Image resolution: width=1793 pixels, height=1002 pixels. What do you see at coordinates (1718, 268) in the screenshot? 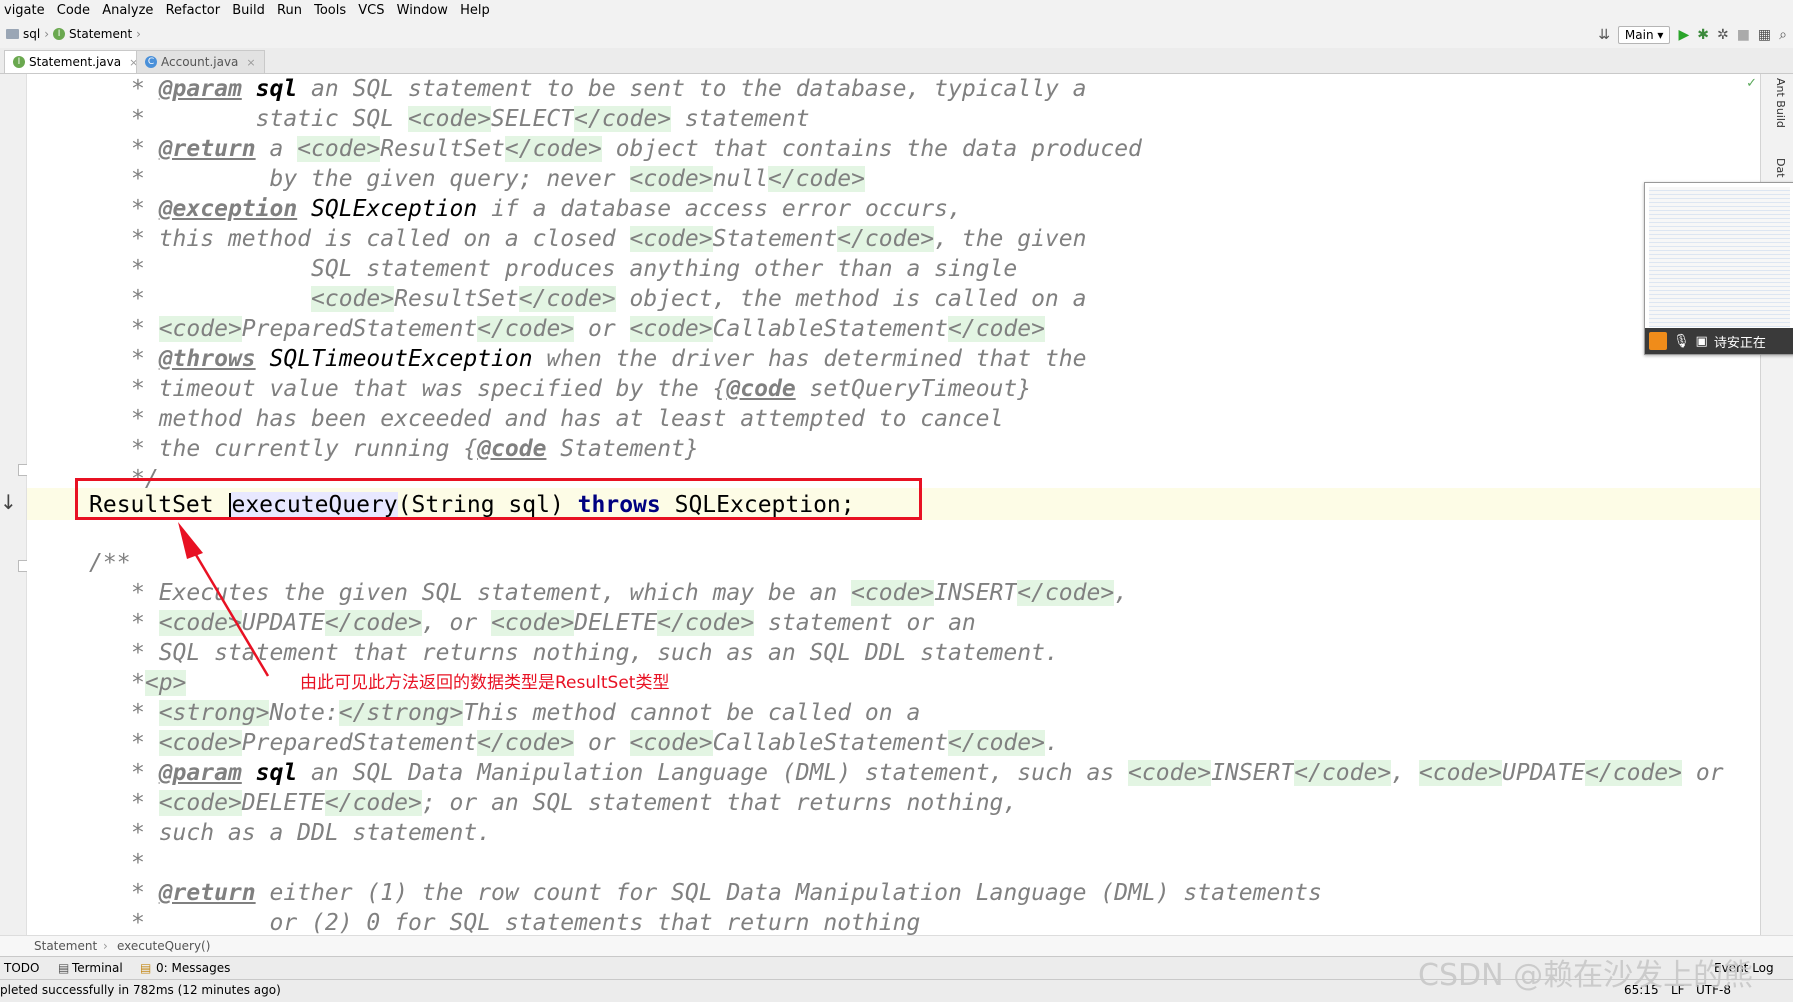
I see `floating-video-thumbnail: 🎙 ▣ 诗安正在` at bounding box center [1718, 268].